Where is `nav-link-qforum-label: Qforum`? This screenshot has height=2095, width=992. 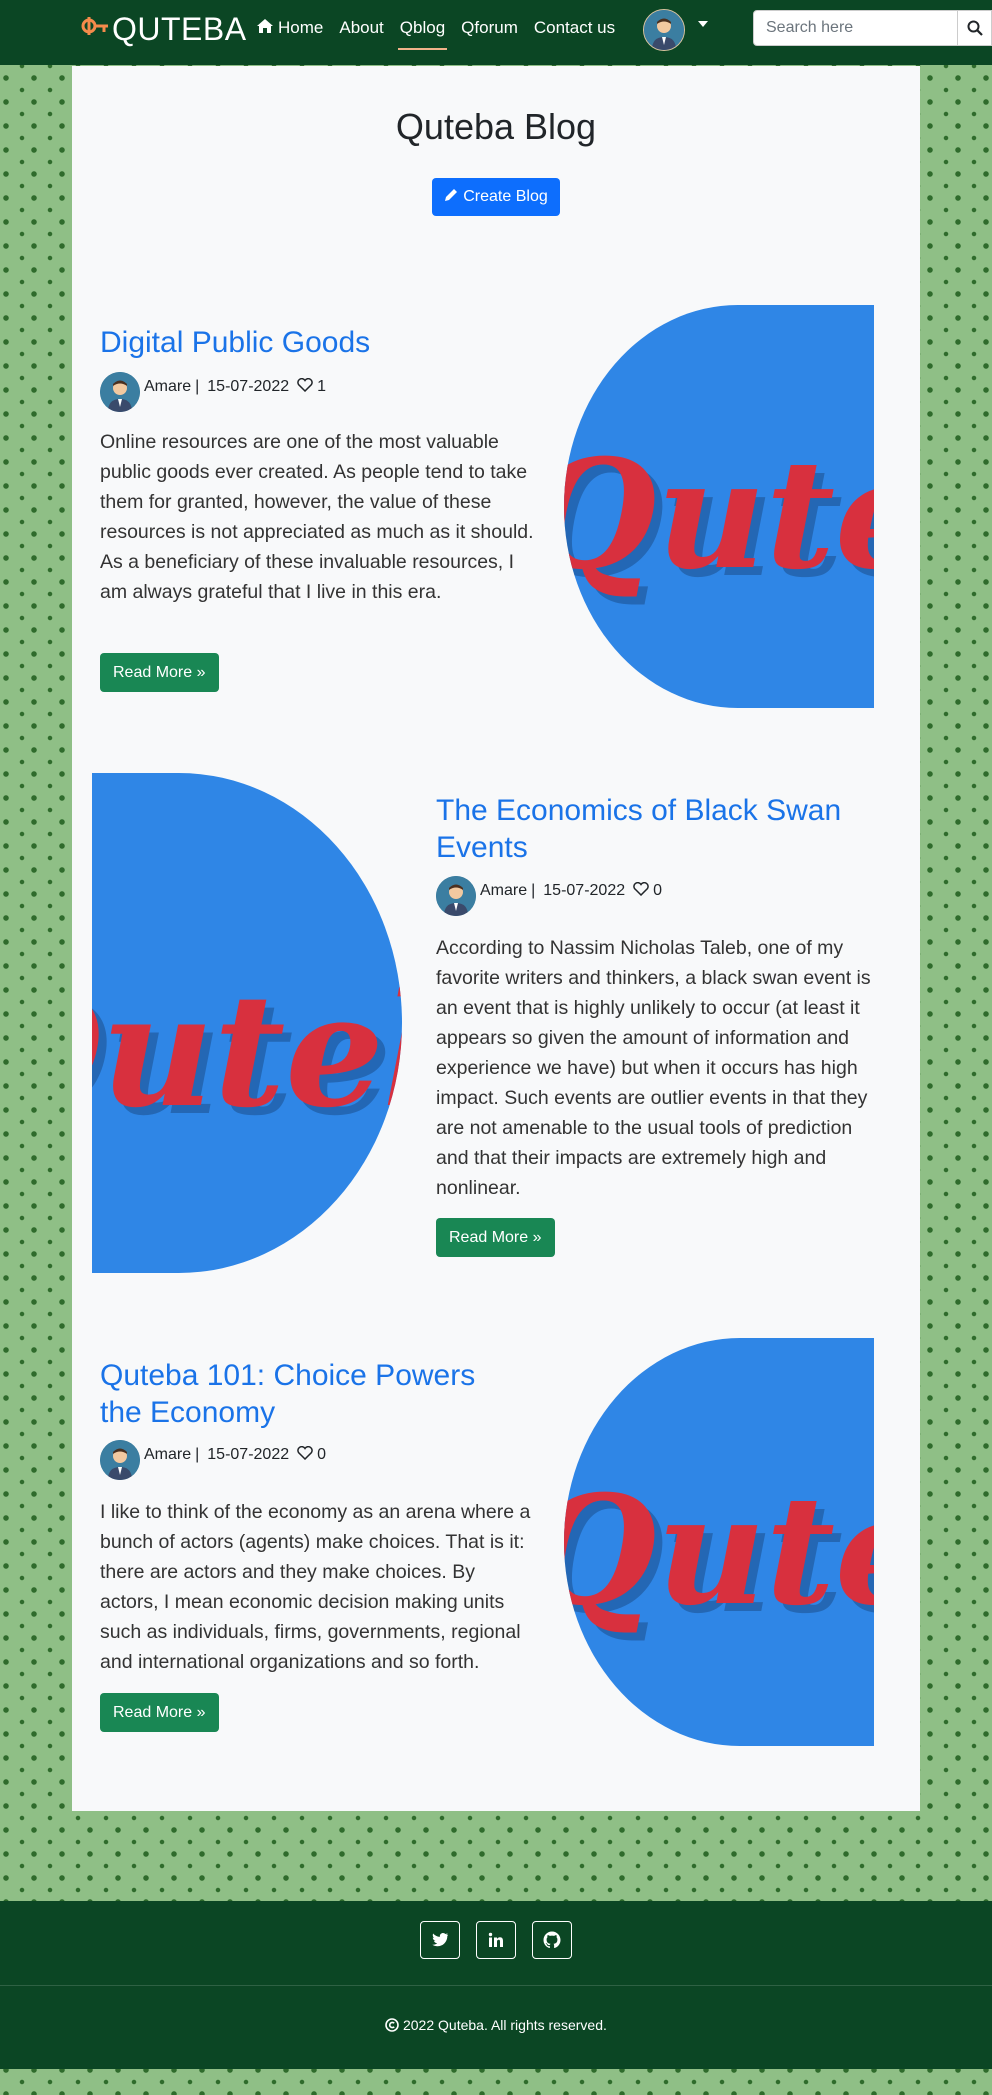
nav-link-qforum-label: Qforum is located at coordinates (489, 27).